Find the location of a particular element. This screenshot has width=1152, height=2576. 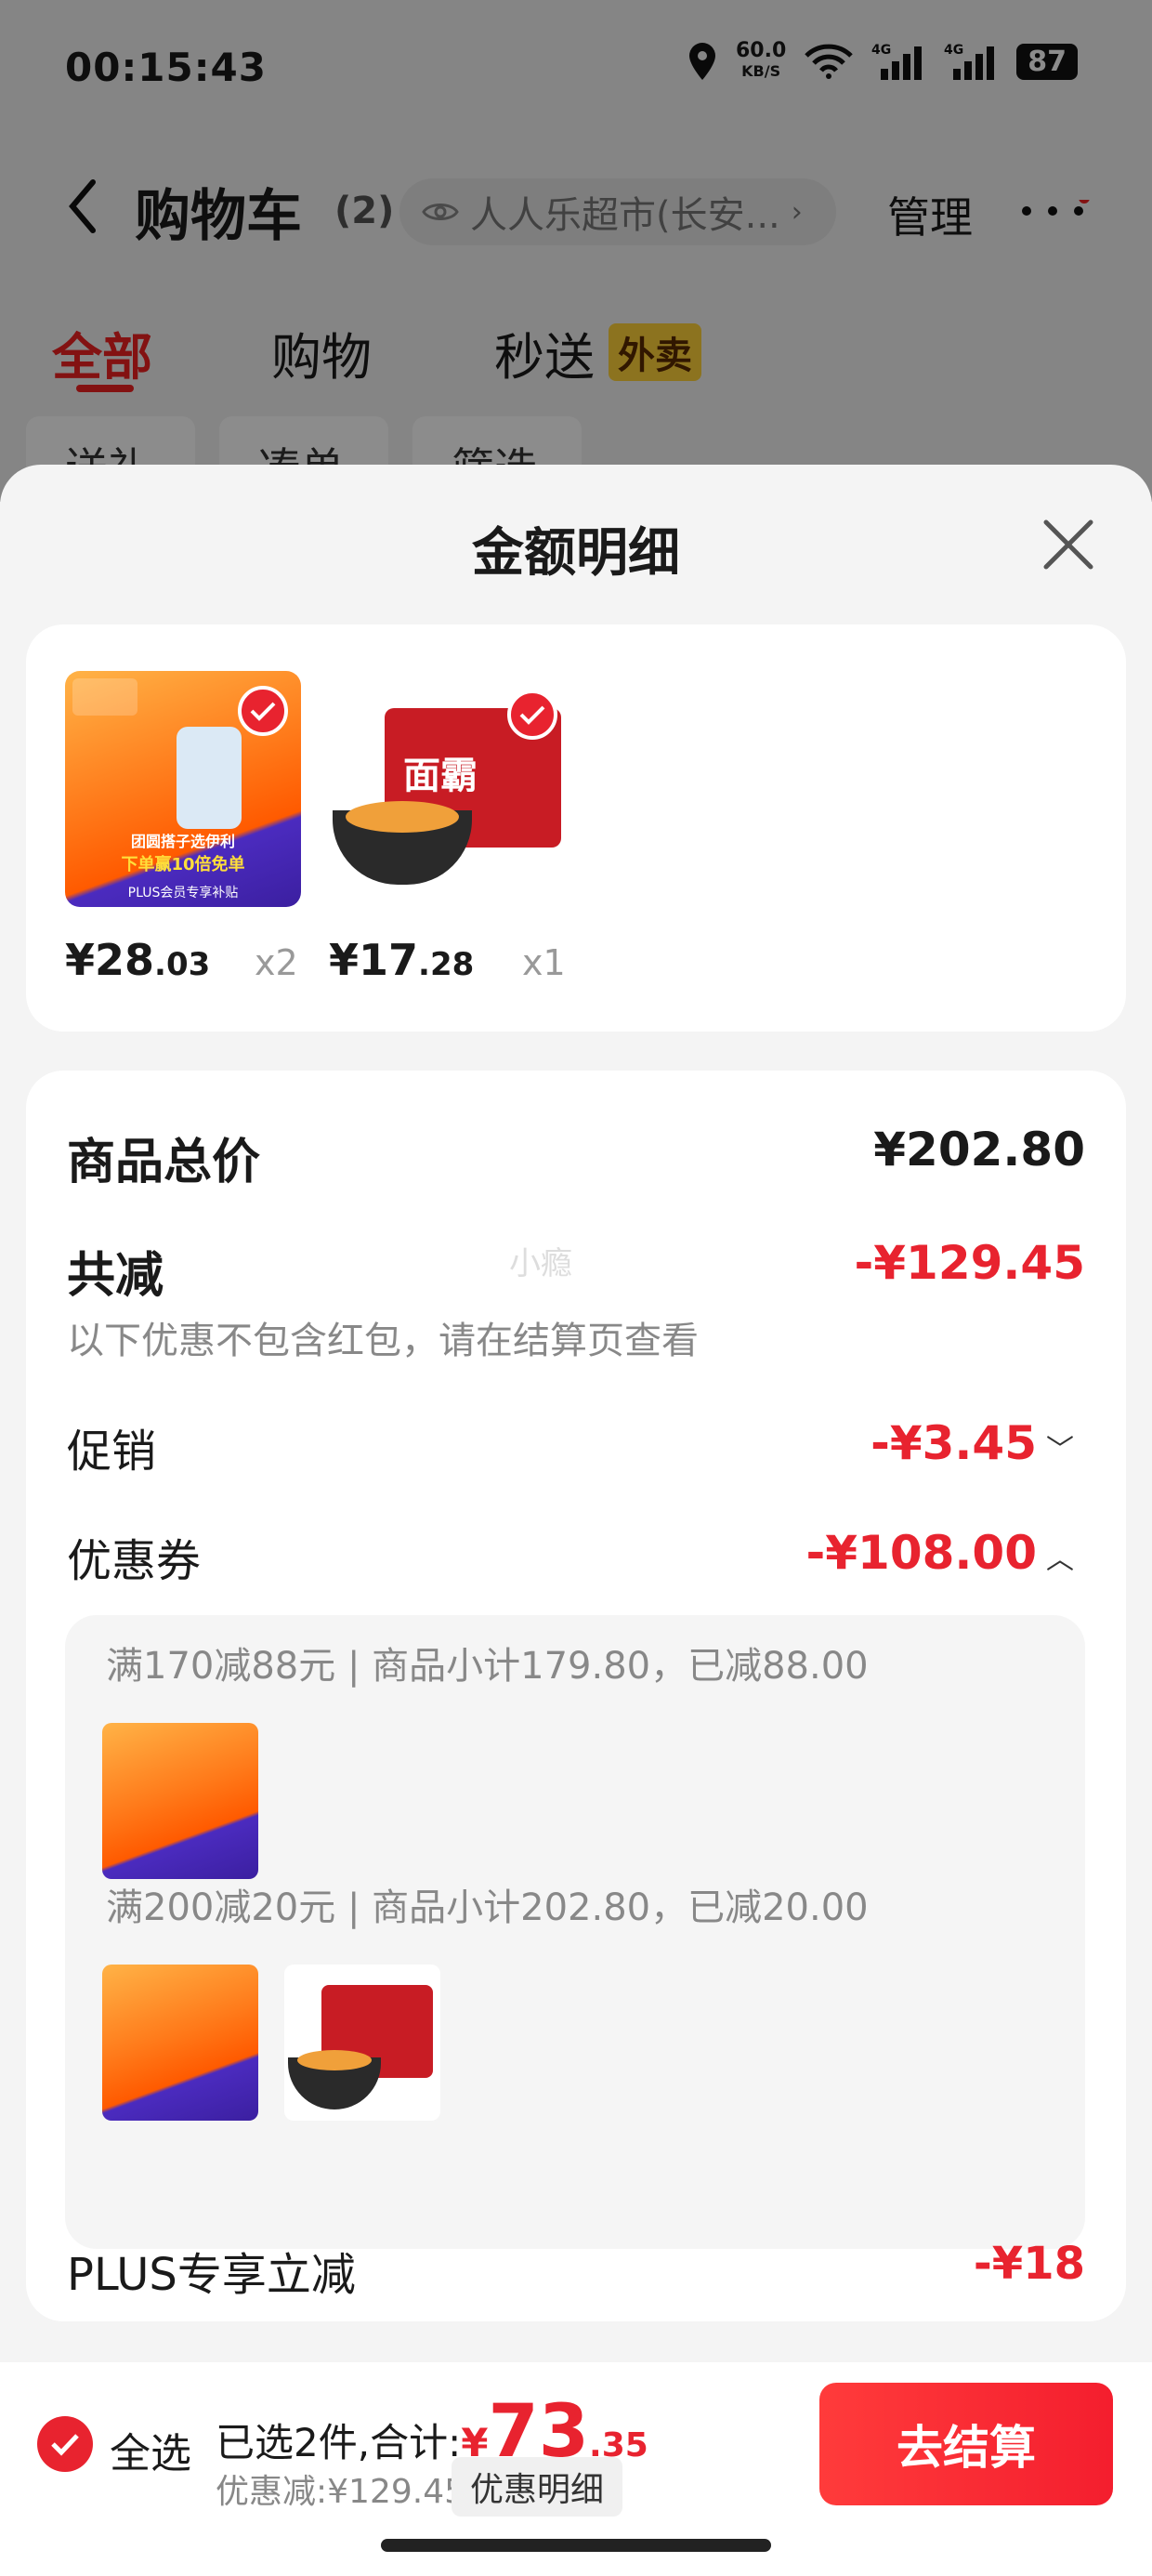

watermark: 小瘾 is located at coordinates (540, 1263).